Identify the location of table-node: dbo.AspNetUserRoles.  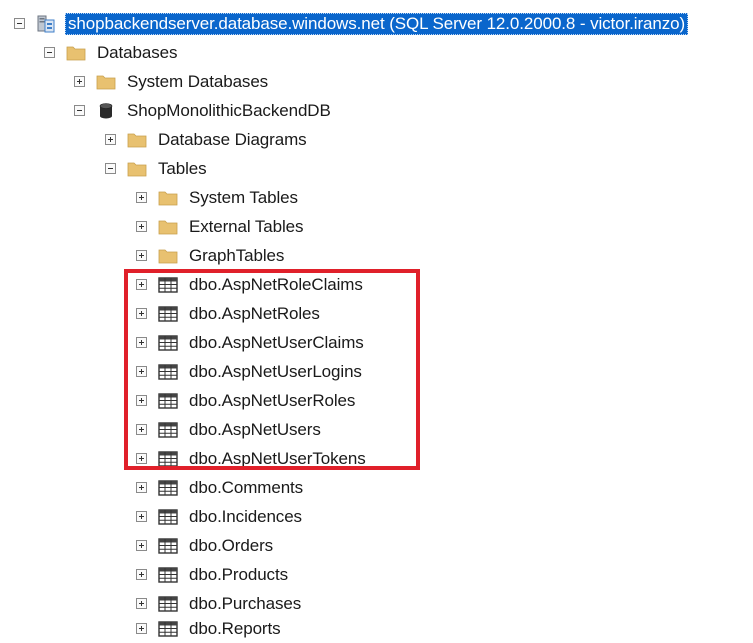
(246, 400).